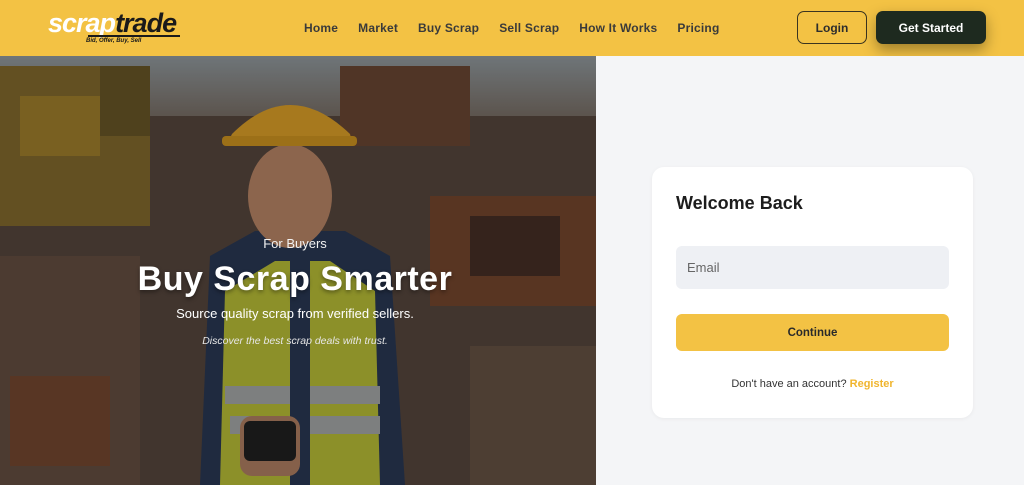 Image resolution: width=1024 pixels, height=485 pixels. I want to click on register-prompt: Don't have an account? Register, so click(812, 384).